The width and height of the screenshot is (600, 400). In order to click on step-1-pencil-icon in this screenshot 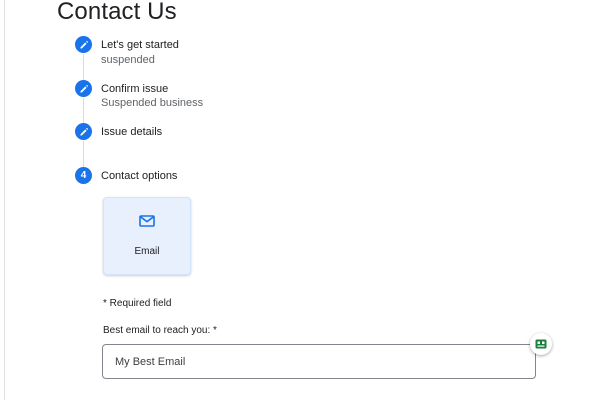, I will do `click(83, 44)`.